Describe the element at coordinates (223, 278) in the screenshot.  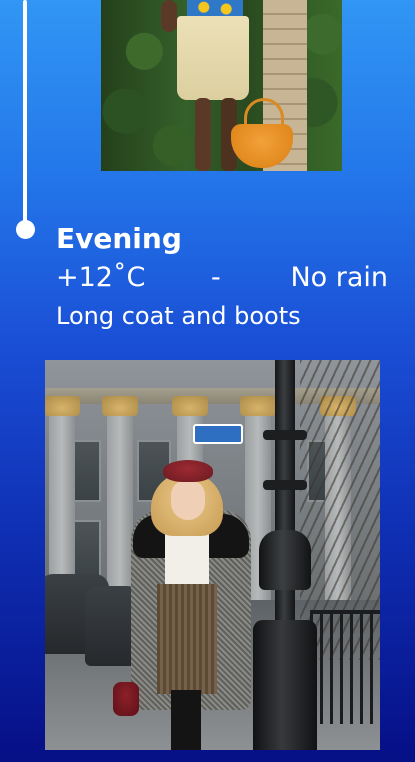
I see `weather-summary: +12˚C - No rain` at that location.